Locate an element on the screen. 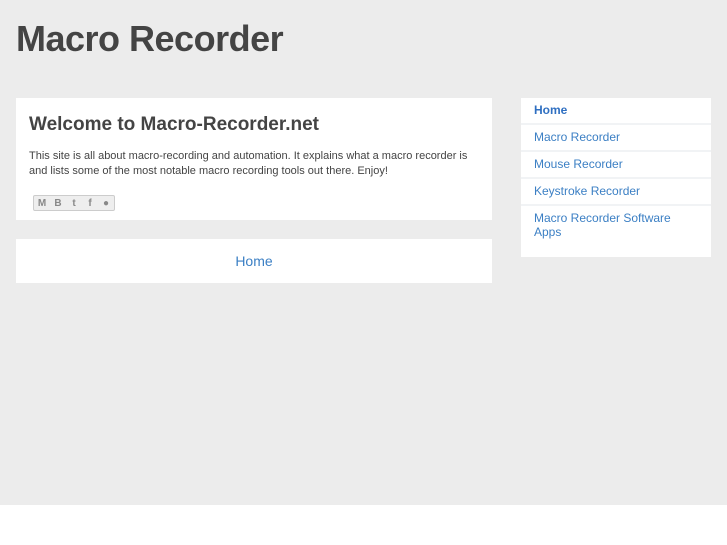 Image resolution: width=727 pixels, height=545 pixels. post-title: Welcome to Macro-Recorder.net is located at coordinates (174, 125).